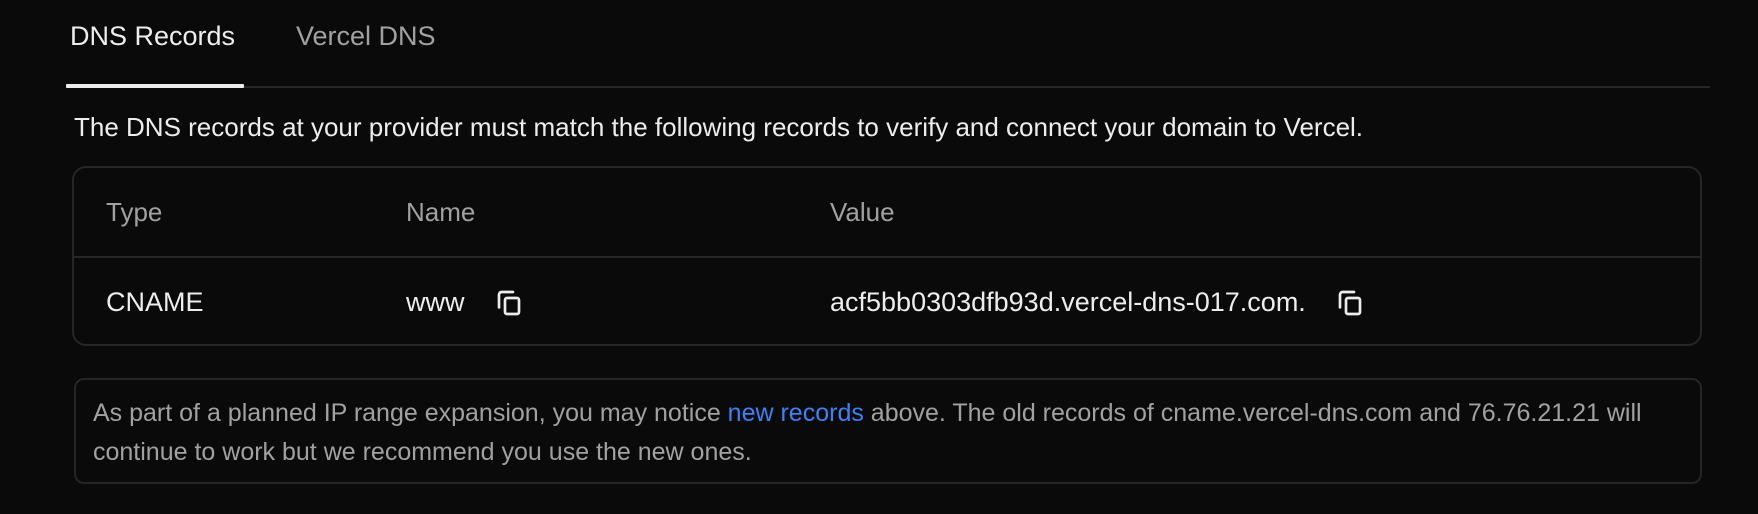 Image resolution: width=1758 pixels, height=514 pixels. What do you see at coordinates (435, 301) in the screenshot?
I see `record-name: www` at bounding box center [435, 301].